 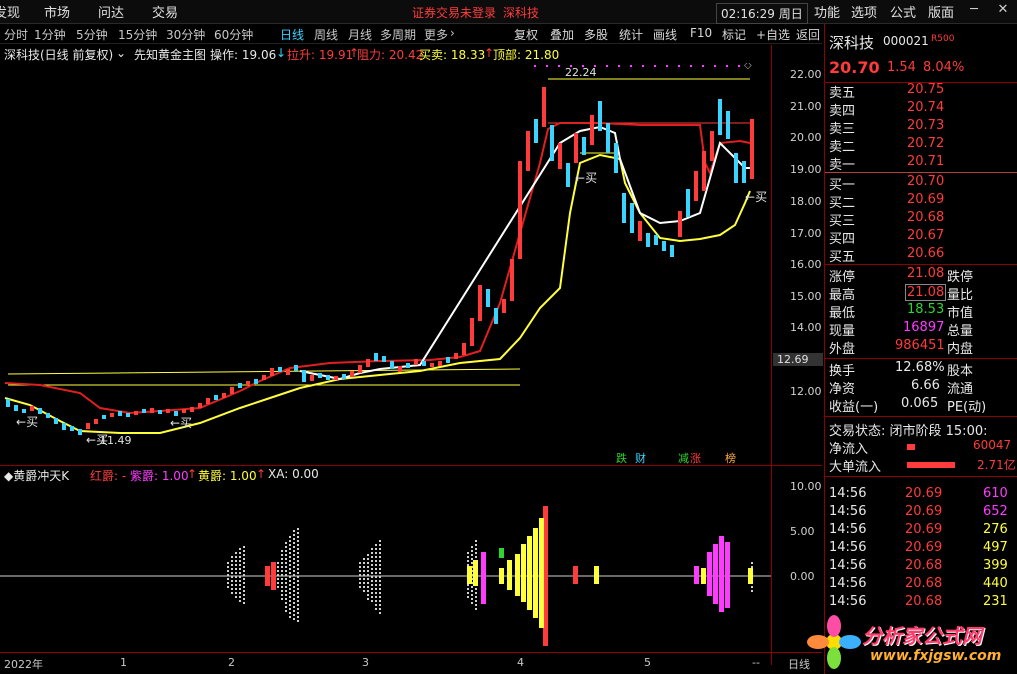 I want to click on clock: 02:16:29 周日, so click(x=762, y=13).